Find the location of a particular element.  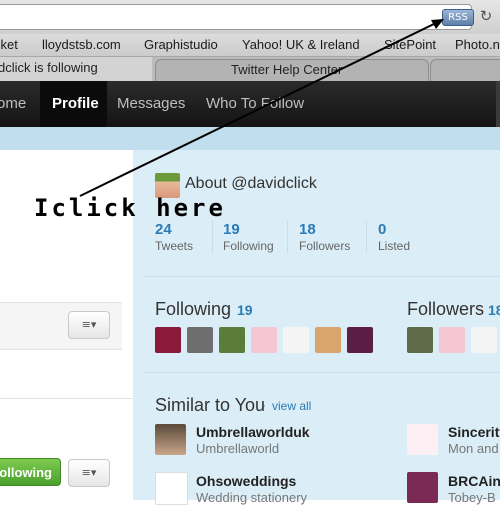

view-all-link: view all is located at coordinates (291, 406).